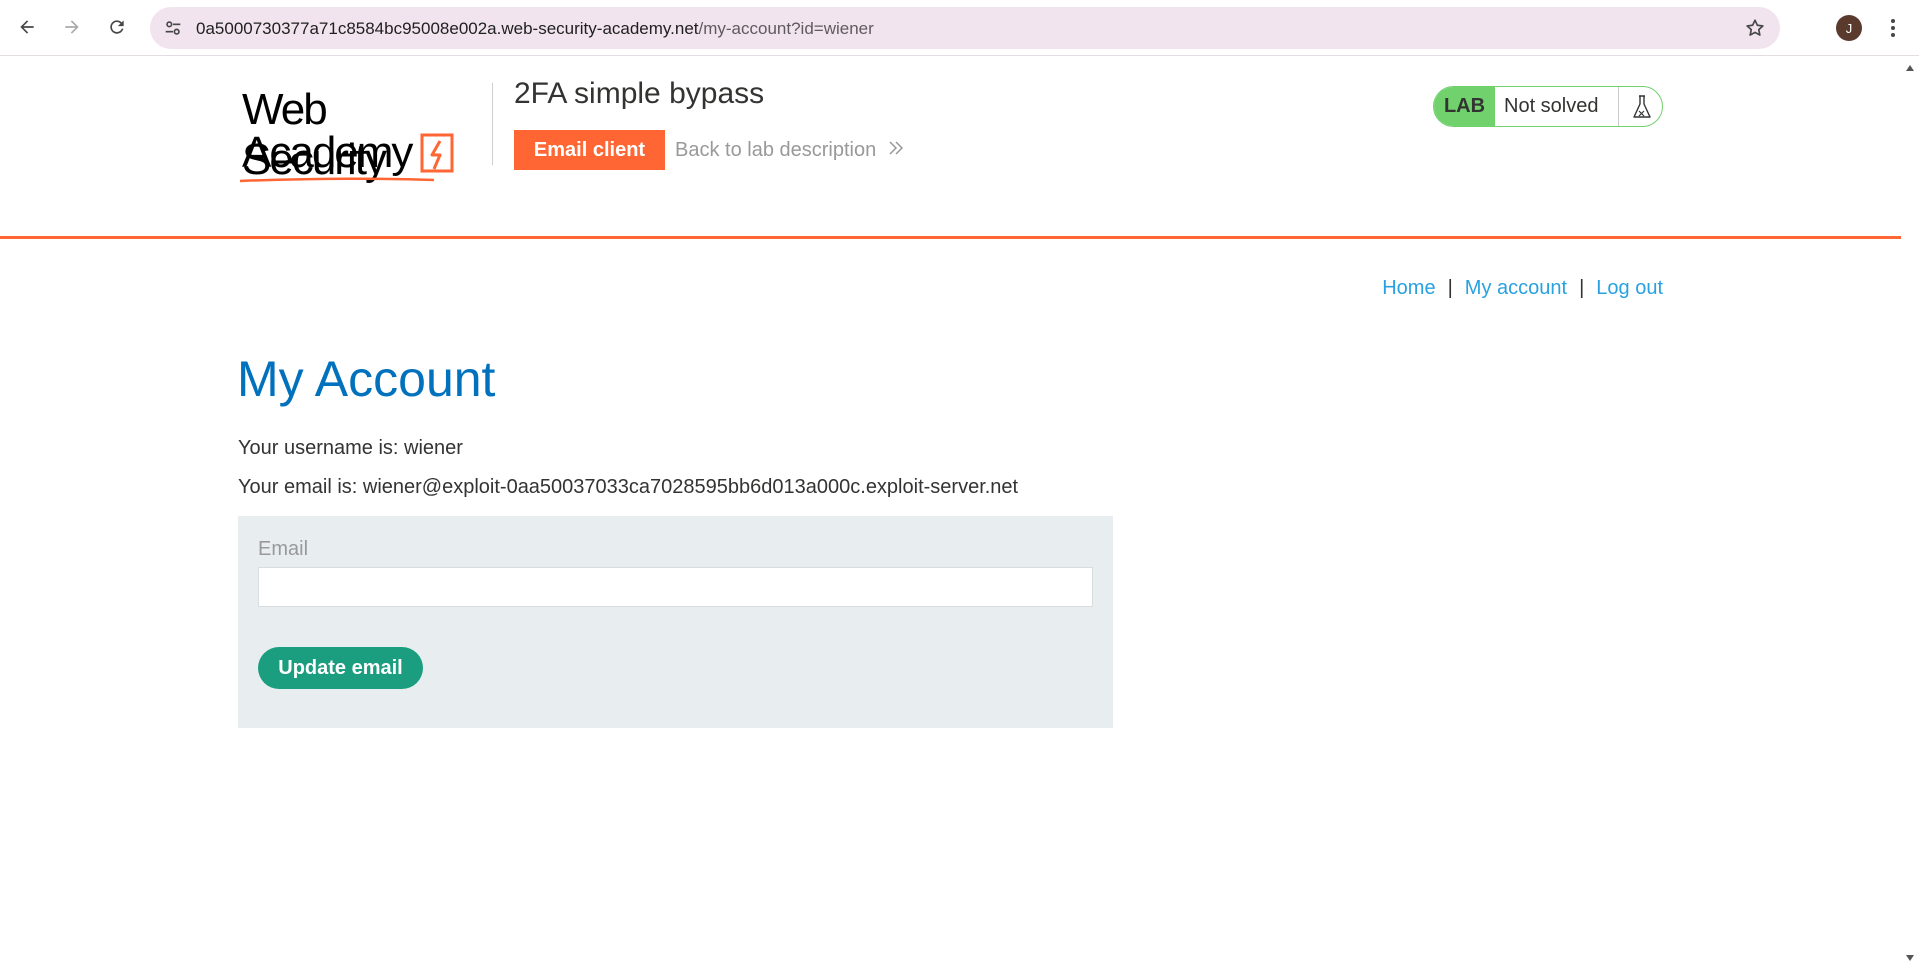  What do you see at coordinates (1893, 28) in the screenshot?
I see `kebab-menu-icon` at bounding box center [1893, 28].